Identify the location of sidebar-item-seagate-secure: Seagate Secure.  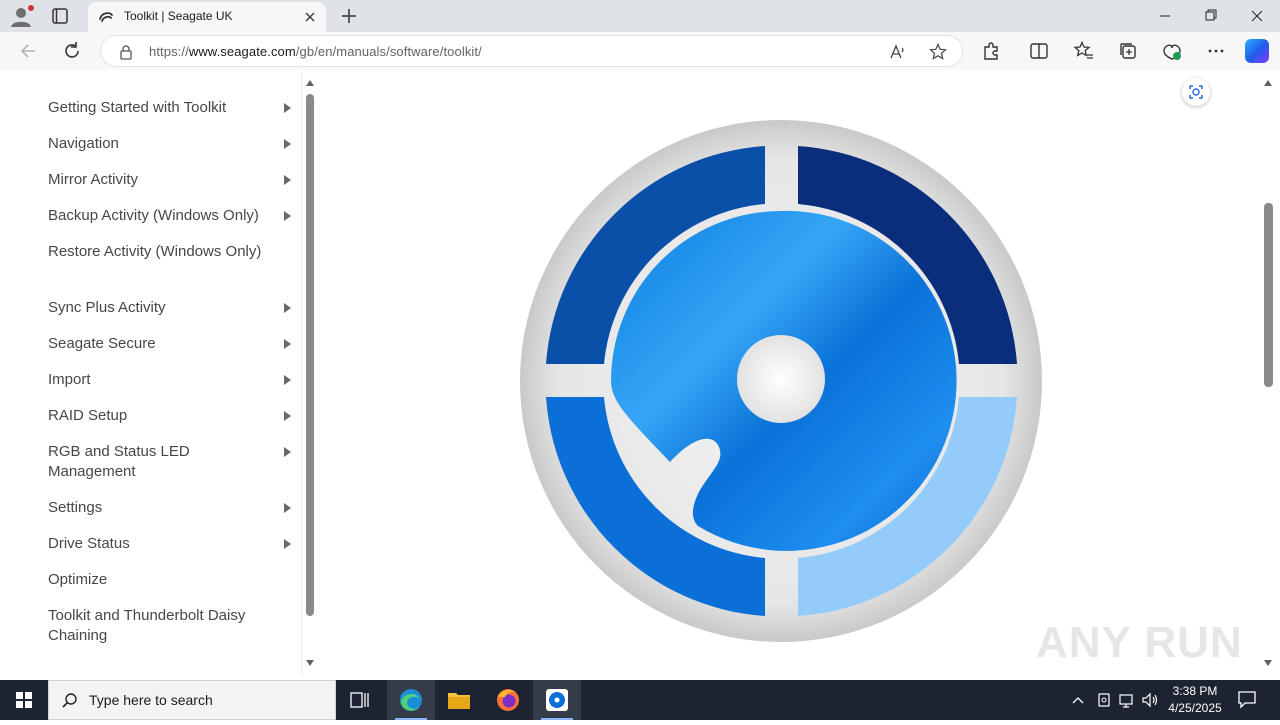
(163, 344).